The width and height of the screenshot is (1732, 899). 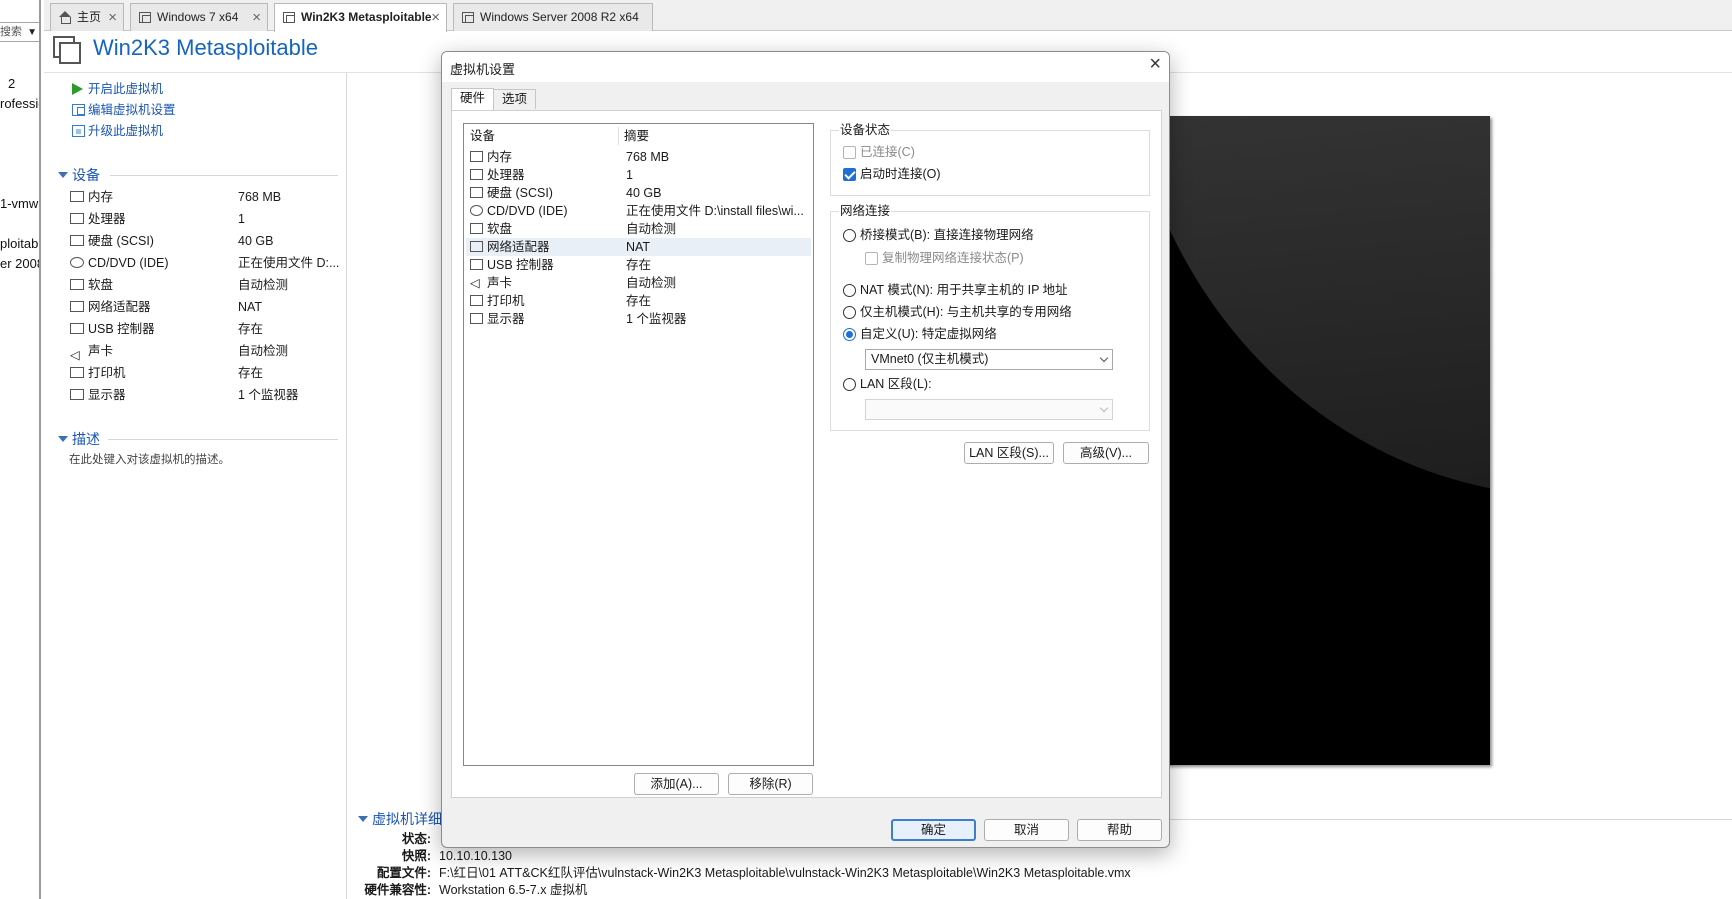 What do you see at coordinates (206, 47) in the screenshot?
I see `page-title: Win2K3 Metasploitable` at bounding box center [206, 47].